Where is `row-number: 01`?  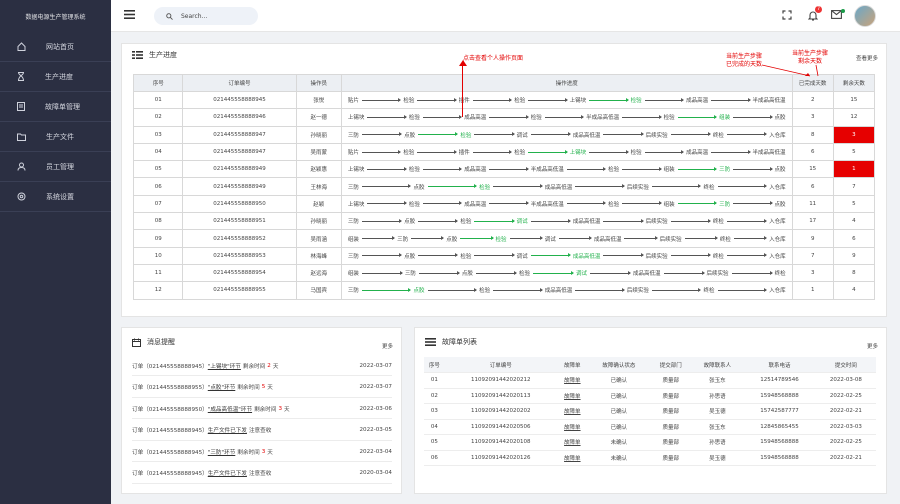 row-number: 01 is located at coordinates (158, 100).